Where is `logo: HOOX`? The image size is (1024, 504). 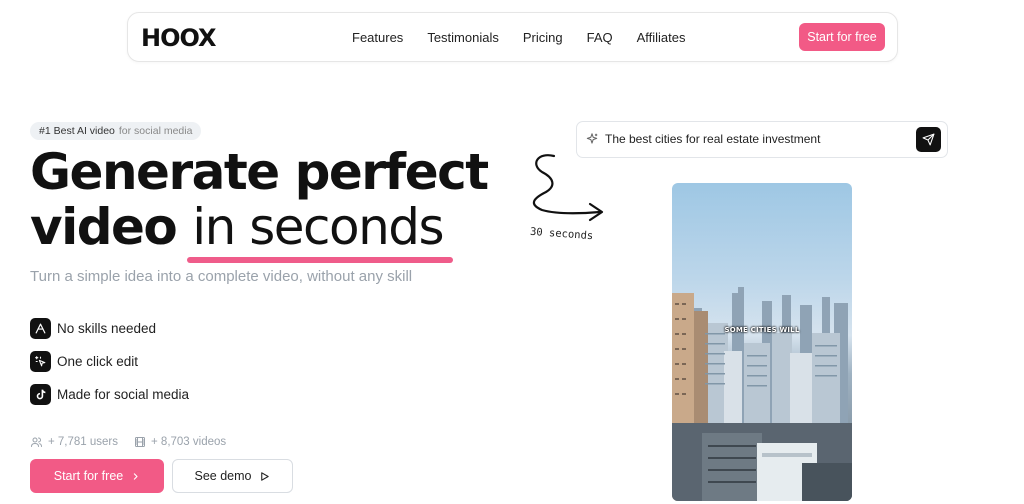
logo: HOOX is located at coordinates (179, 38).